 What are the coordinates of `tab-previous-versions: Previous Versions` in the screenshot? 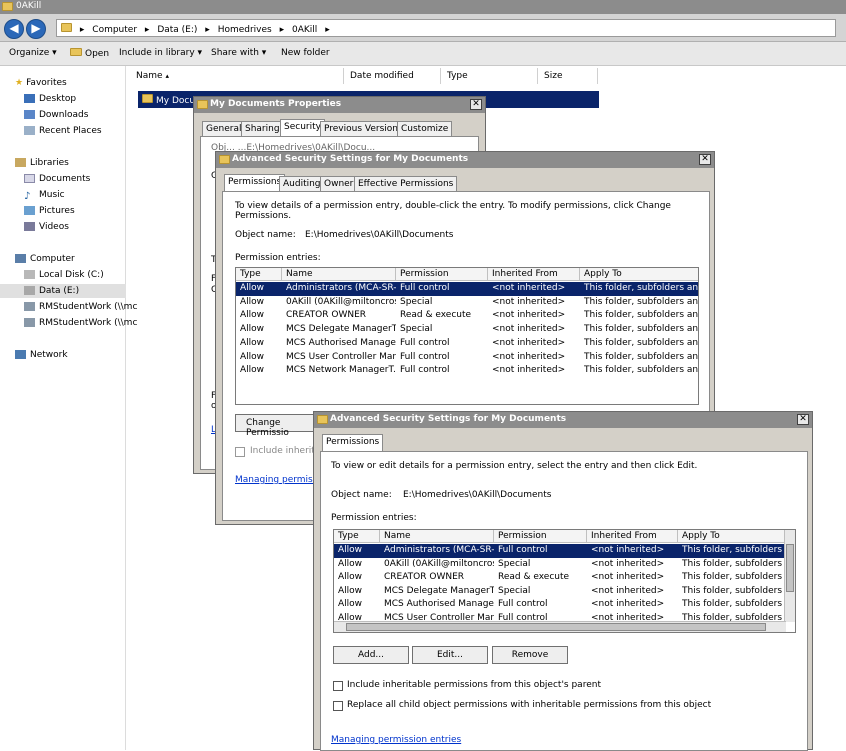 It's located at (363, 128).